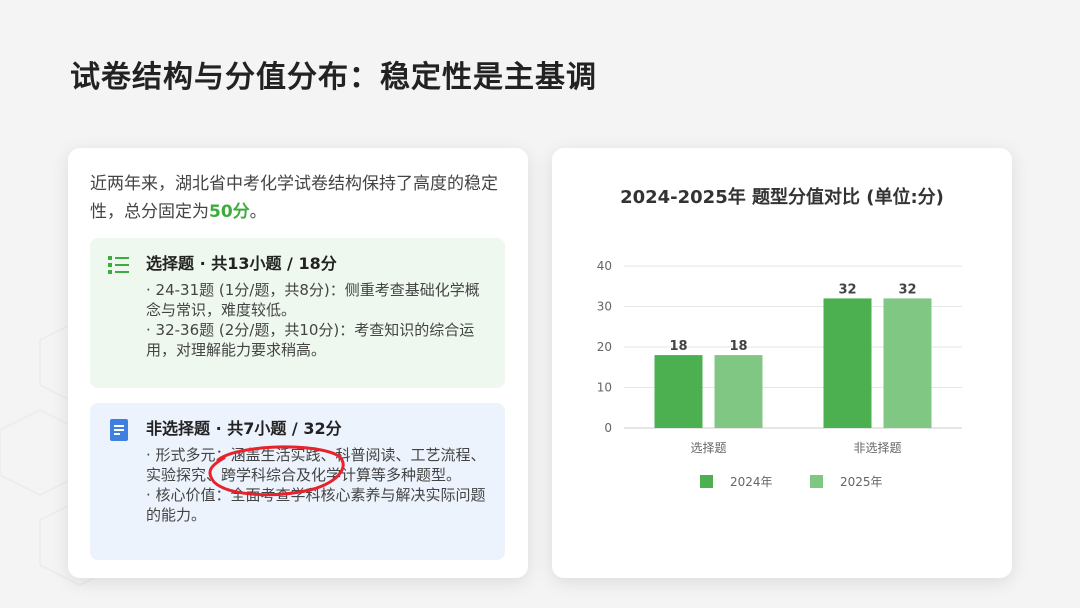  What do you see at coordinates (604, 347) in the screenshot?
I see `y-tick-label: 20` at bounding box center [604, 347].